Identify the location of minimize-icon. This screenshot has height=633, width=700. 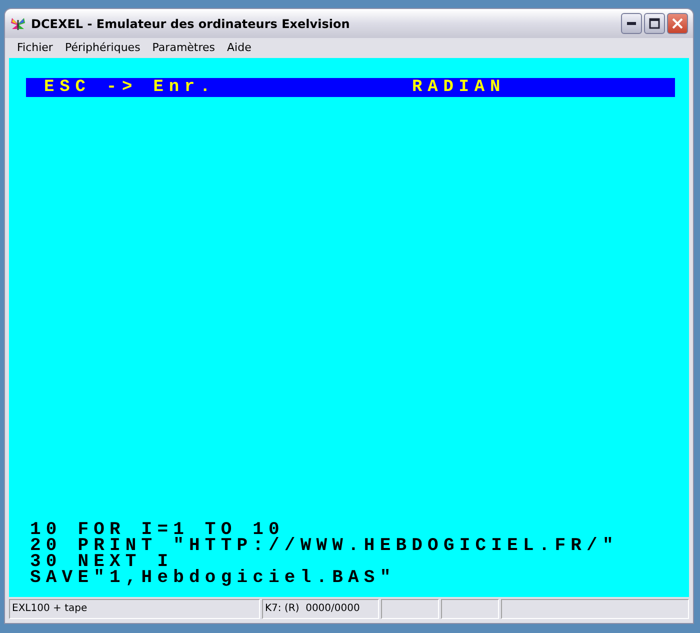
(631, 23).